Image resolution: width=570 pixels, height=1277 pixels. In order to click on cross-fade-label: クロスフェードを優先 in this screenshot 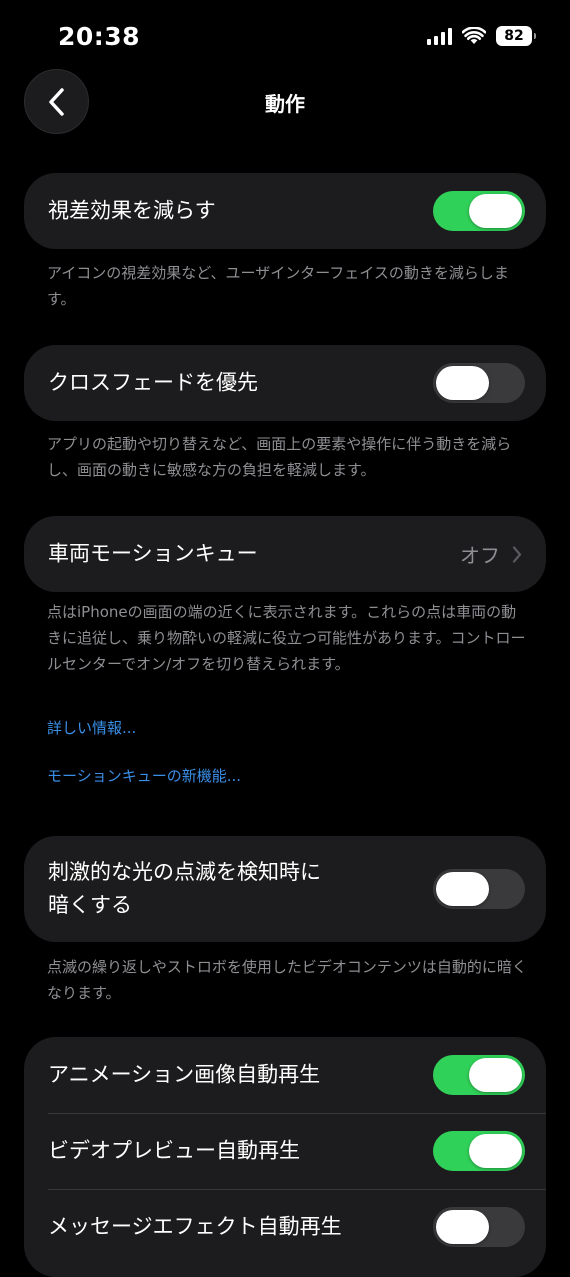, I will do `click(153, 382)`.